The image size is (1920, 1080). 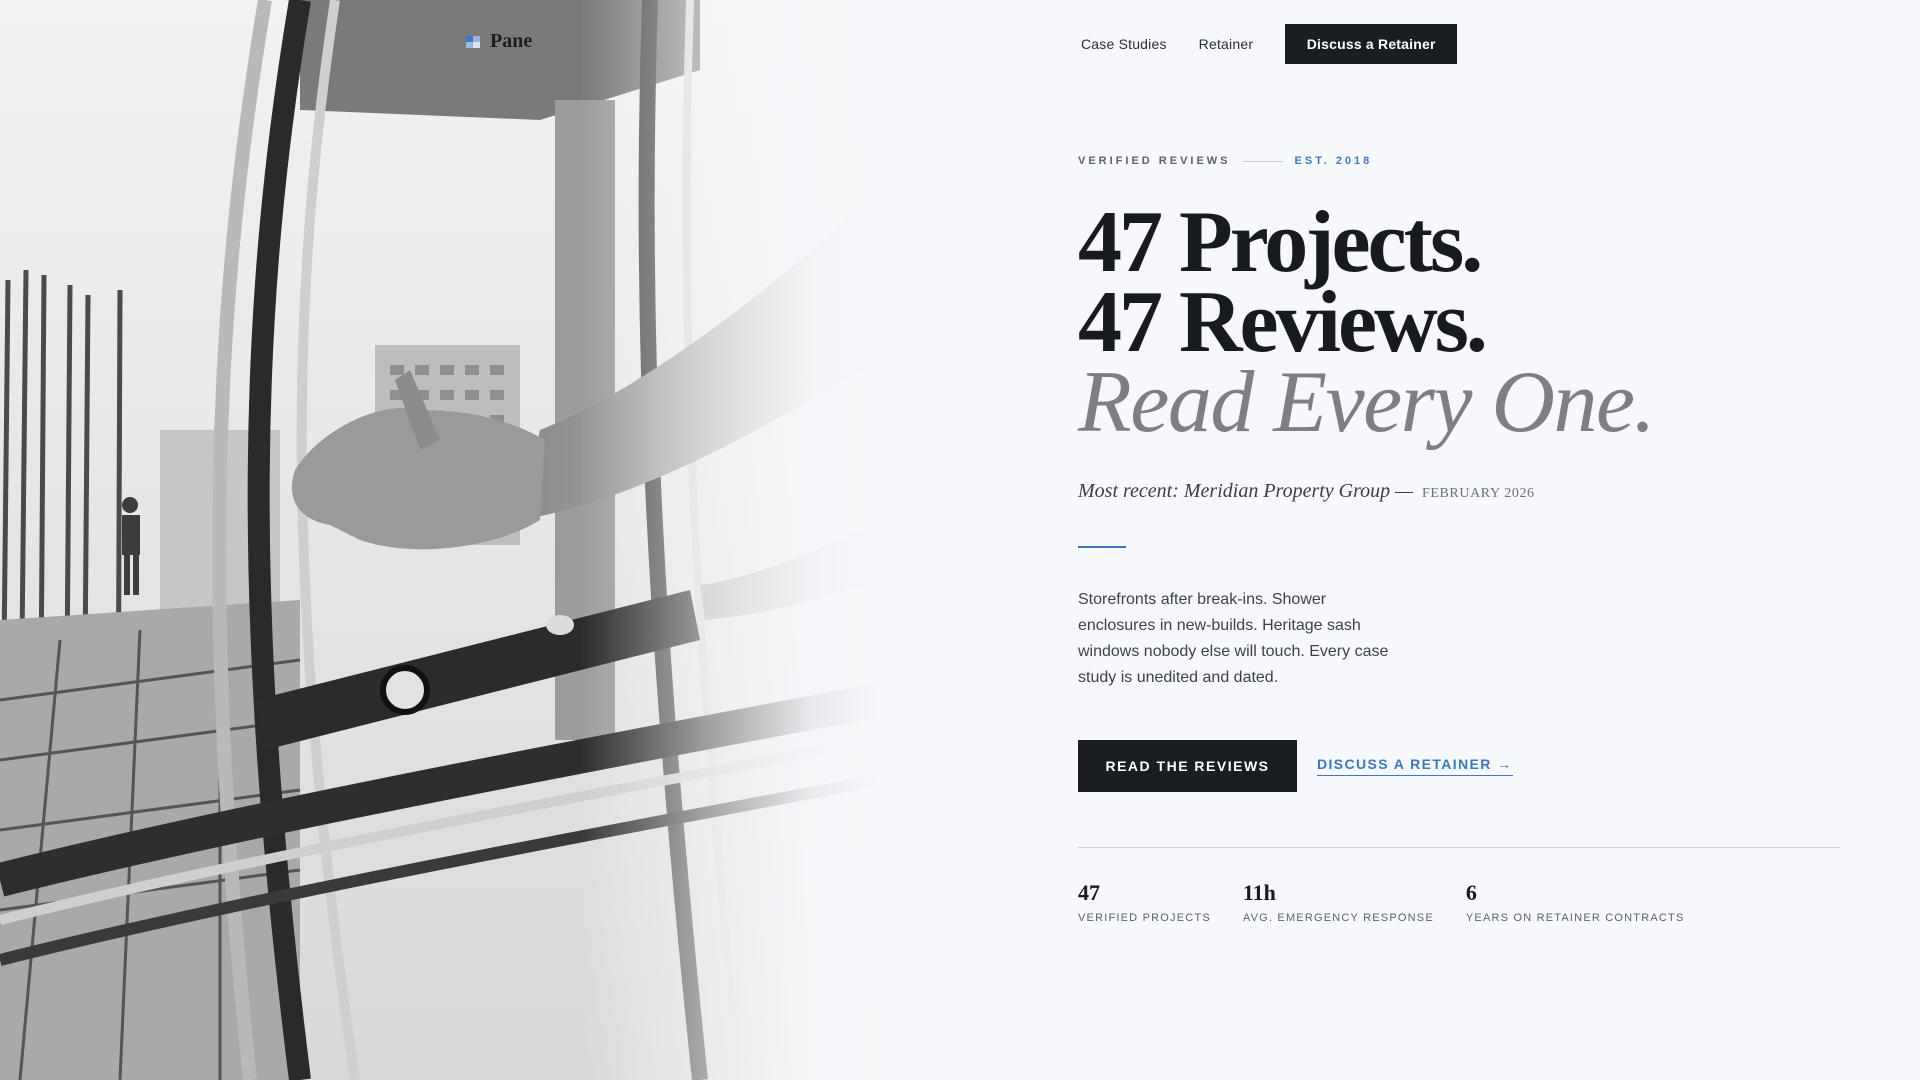 I want to click on stat-label: AVG. EMERGENCY RESPONSE, so click(x=1338, y=918).